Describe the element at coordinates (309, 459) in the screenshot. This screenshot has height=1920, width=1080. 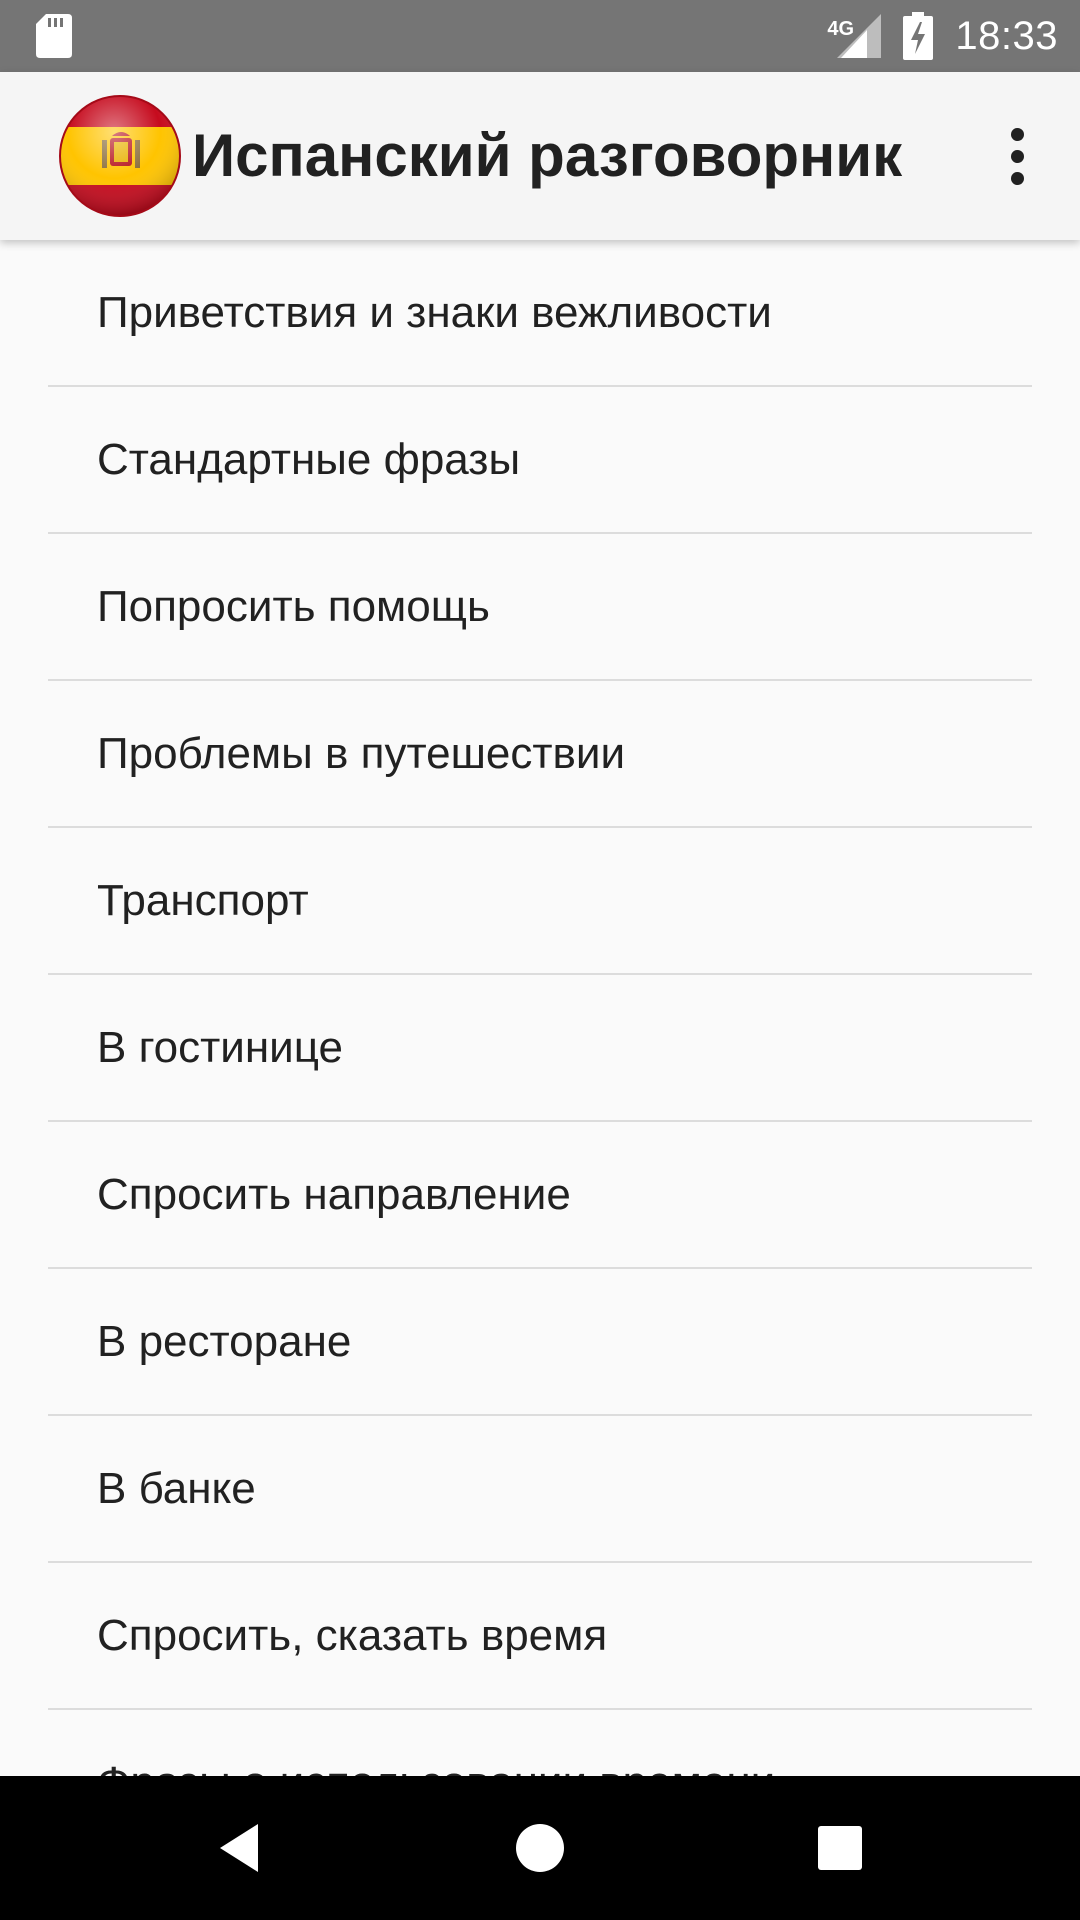
I see `category-label: Стандартные фразы` at that location.